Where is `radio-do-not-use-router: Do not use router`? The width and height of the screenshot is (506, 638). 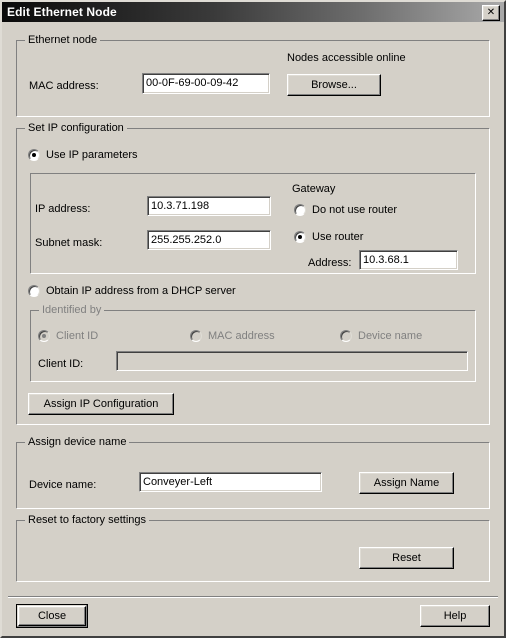
radio-do-not-use-router: Do not use router is located at coordinates (345, 210).